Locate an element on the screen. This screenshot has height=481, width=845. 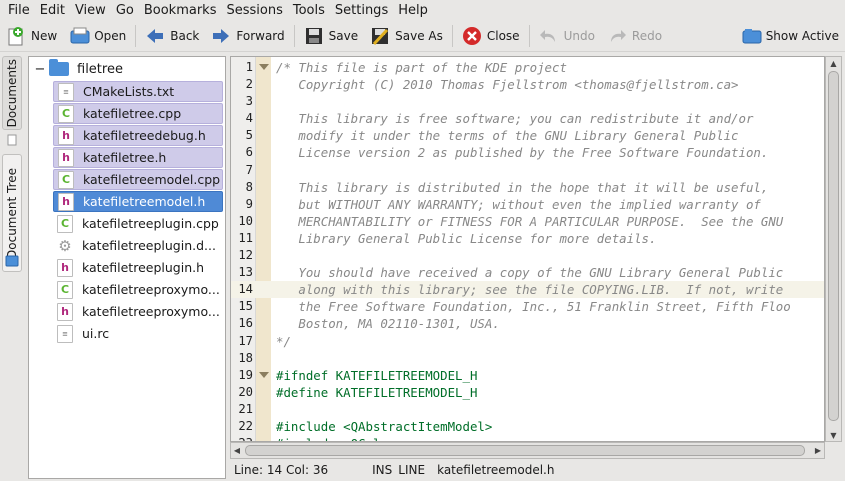
menu-edit: Edit is located at coordinates (53, 10).